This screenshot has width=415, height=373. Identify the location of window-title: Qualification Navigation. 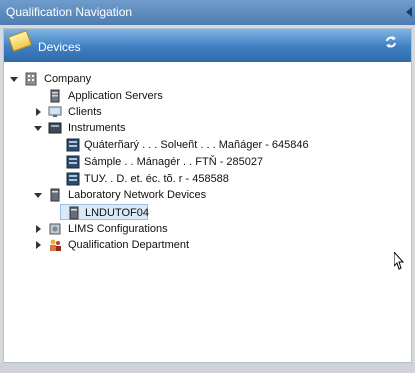
(69, 12).